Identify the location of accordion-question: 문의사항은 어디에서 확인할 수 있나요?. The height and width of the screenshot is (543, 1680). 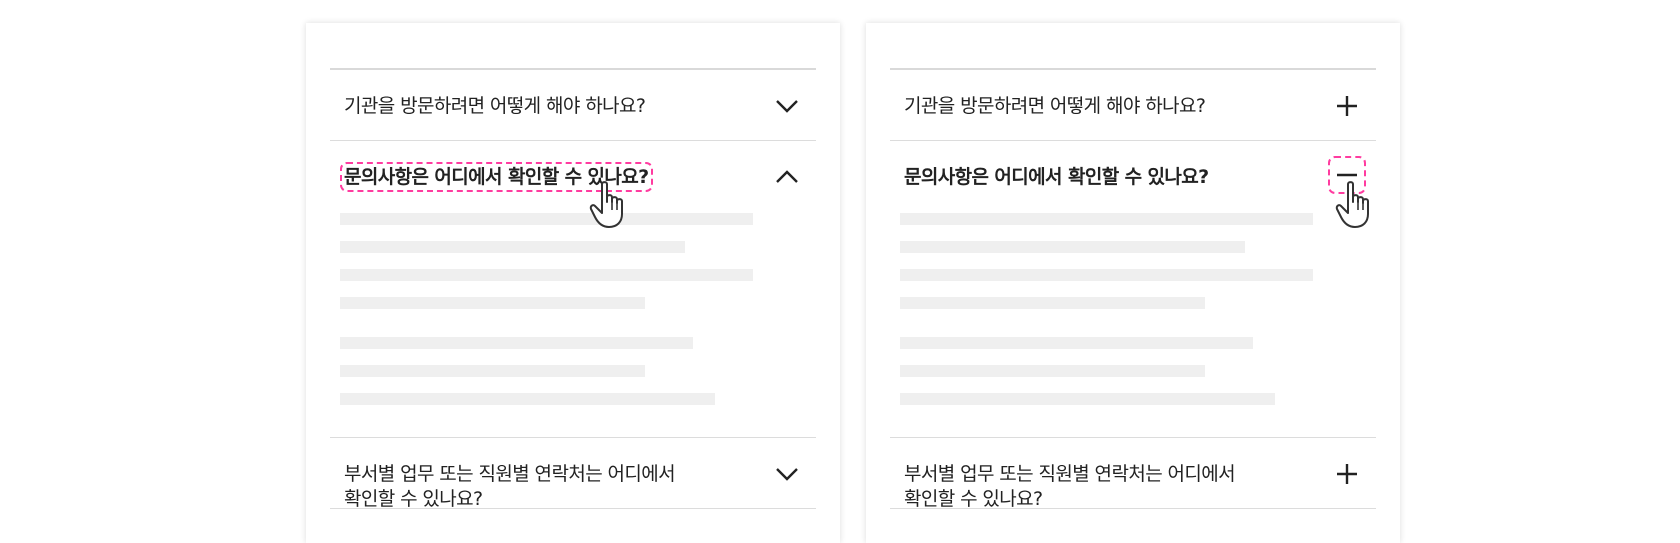
(1056, 177).